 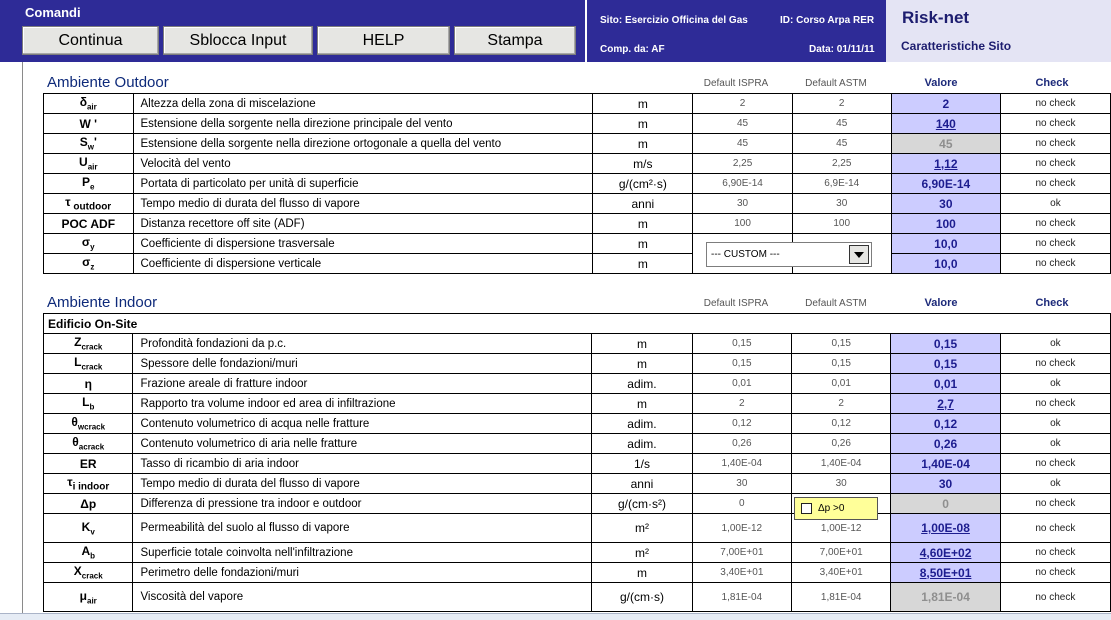 What do you see at coordinates (841, 103) in the screenshot?
I see `default-astm-cell: 2` at bounding box center [841, 103].